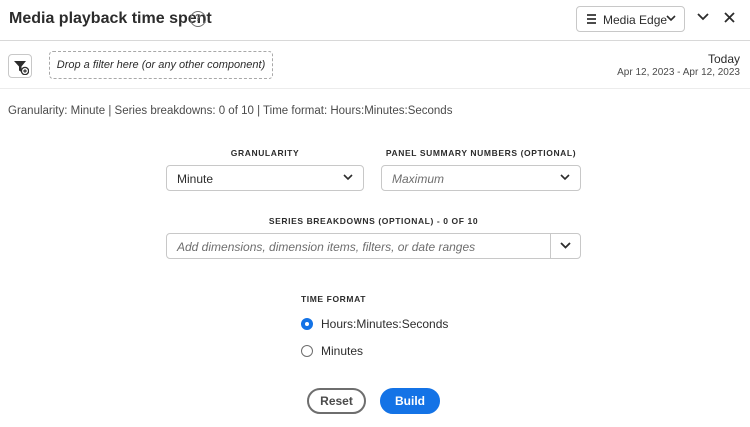  I want to click on series-breakdowns-label: SERIES BREAKDOWNS (OPTIONAL) - 0 OF 10, so click(373, 221).